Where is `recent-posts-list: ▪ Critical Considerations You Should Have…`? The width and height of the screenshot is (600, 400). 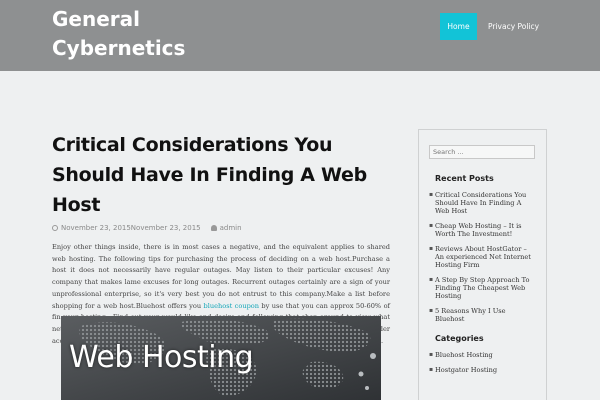 recent-posts-list: ▪ Critical Considerations You Should Have… is located at coordinates (482, 257).